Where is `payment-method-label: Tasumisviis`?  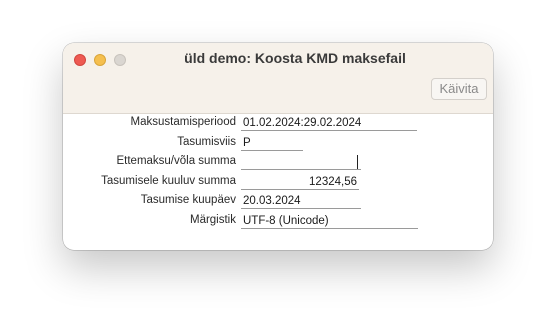
payment-method-label: Tasumisviis is located at coordinates (206, 141).